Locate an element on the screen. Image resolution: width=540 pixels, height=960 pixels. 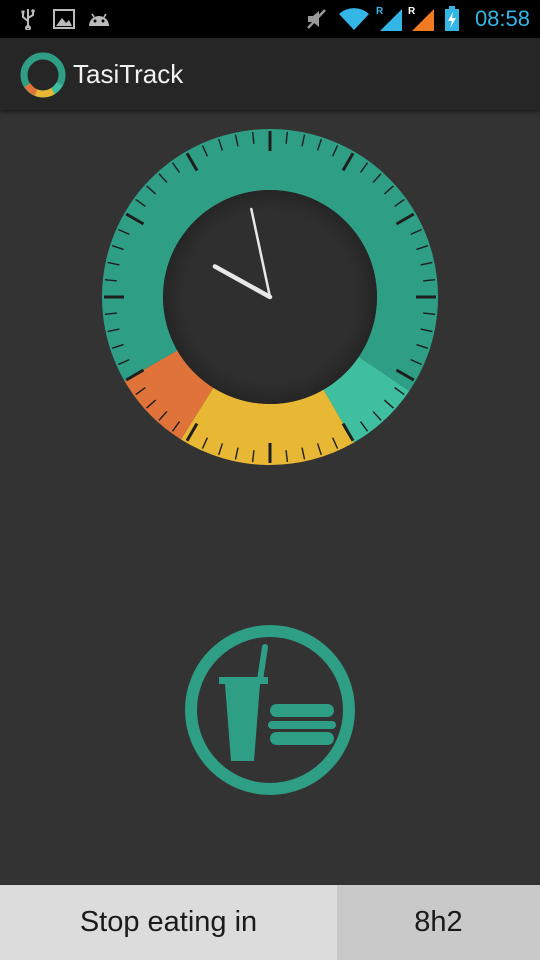
mute-icon is located at coordinates (317, 19).